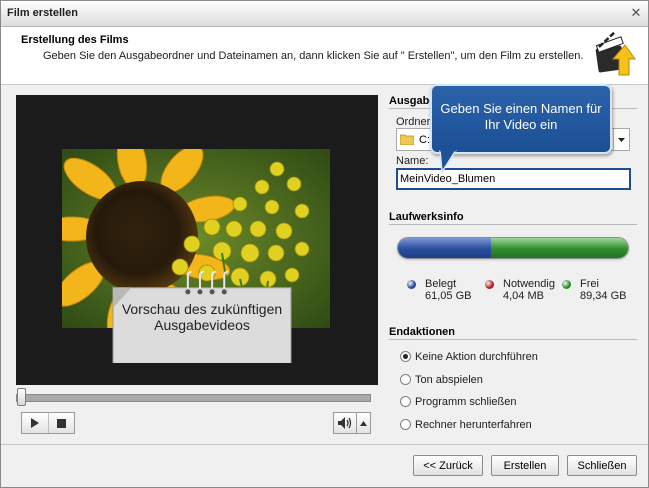  I want to click on tooltip-text: Geben Sie einen Namen für Ihr Video ein, so click(521, 116).